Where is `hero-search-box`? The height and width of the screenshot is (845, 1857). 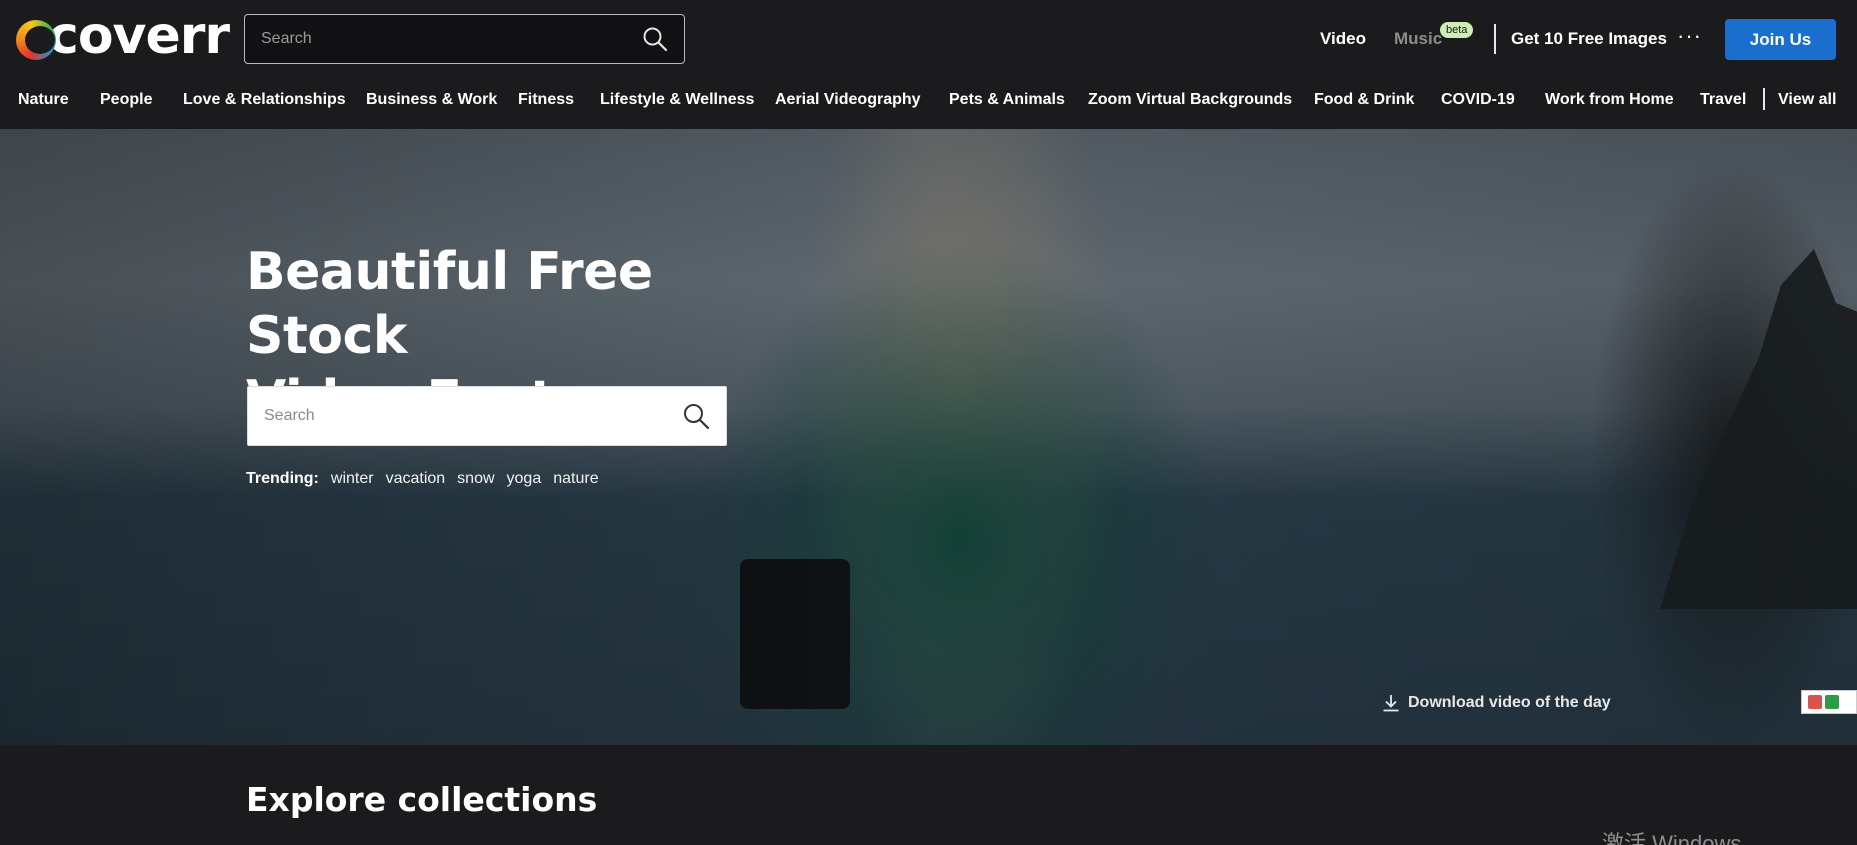 hero-search-box is located at coordinates (487, 416).